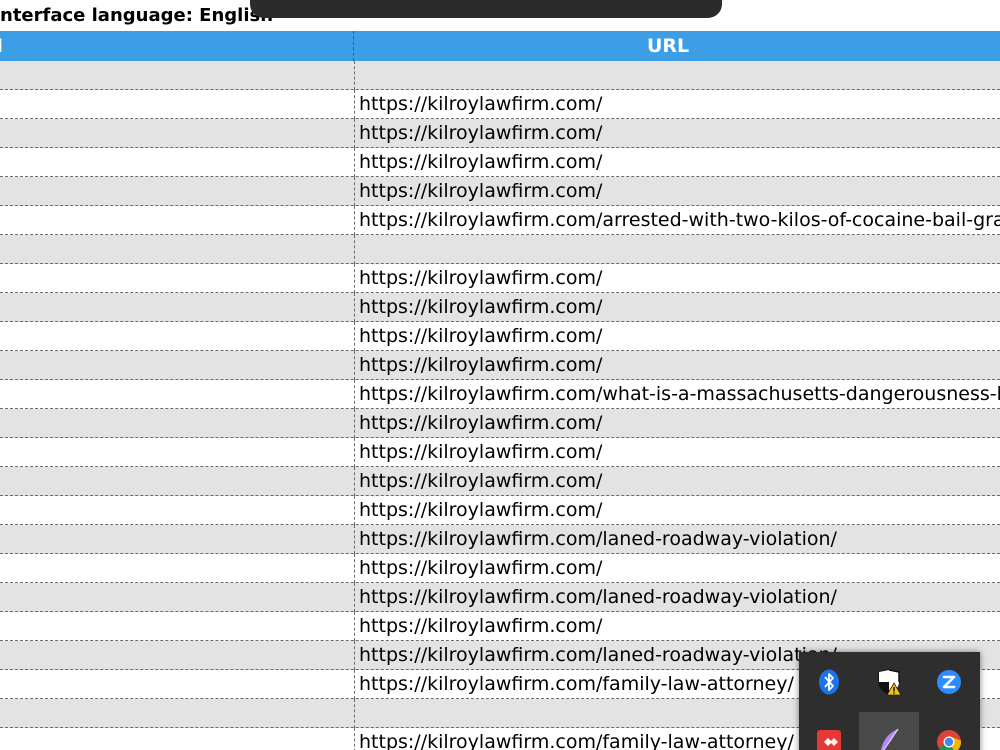 Image resolution: width=1000 pixels, height=750 pixels. What do you see at coordinates (889, 731) in the screenshot?
I see `feather-icon` at bounding box center [889, 731].